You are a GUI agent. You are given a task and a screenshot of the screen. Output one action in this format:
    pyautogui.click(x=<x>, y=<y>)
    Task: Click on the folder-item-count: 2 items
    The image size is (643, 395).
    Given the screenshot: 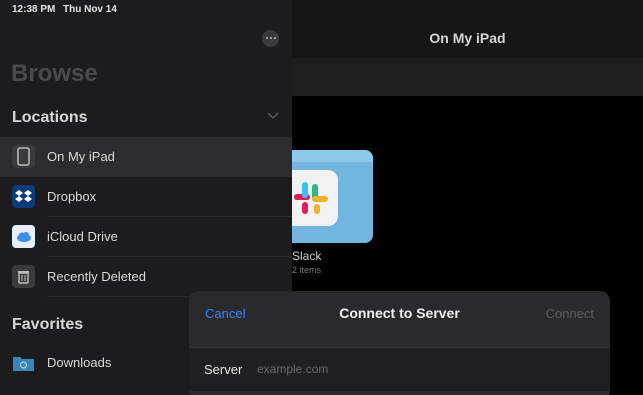 What is the action you would take?
    pyautogui.click(x=307, y=270)
    